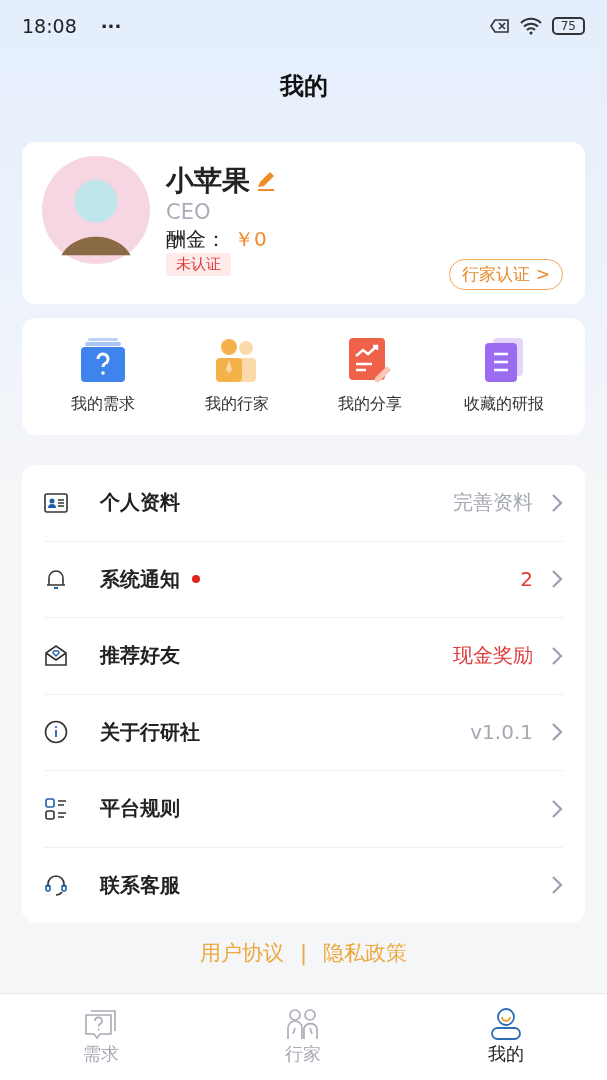 This screenshot has height=1080, width=607. I want to click on menu-item: 平台规则, so click(303, 809).